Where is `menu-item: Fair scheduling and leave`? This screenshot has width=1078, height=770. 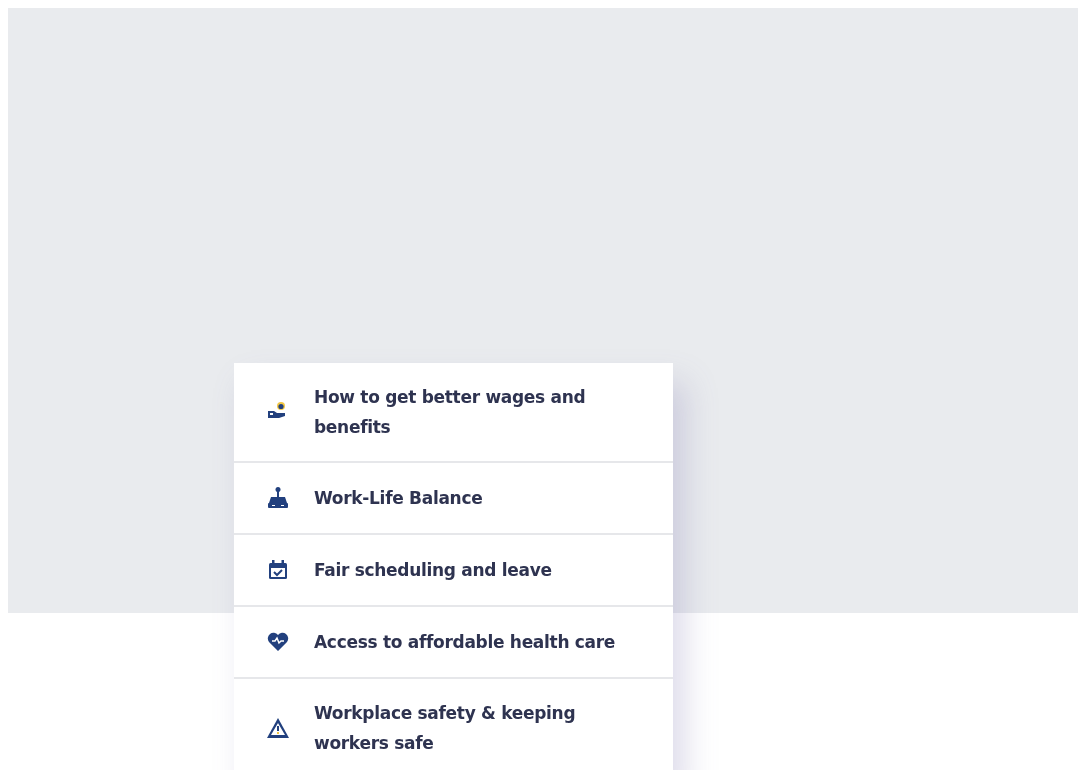 menu-item: Fair scheduling and leave is located at coordinates (453, 571).